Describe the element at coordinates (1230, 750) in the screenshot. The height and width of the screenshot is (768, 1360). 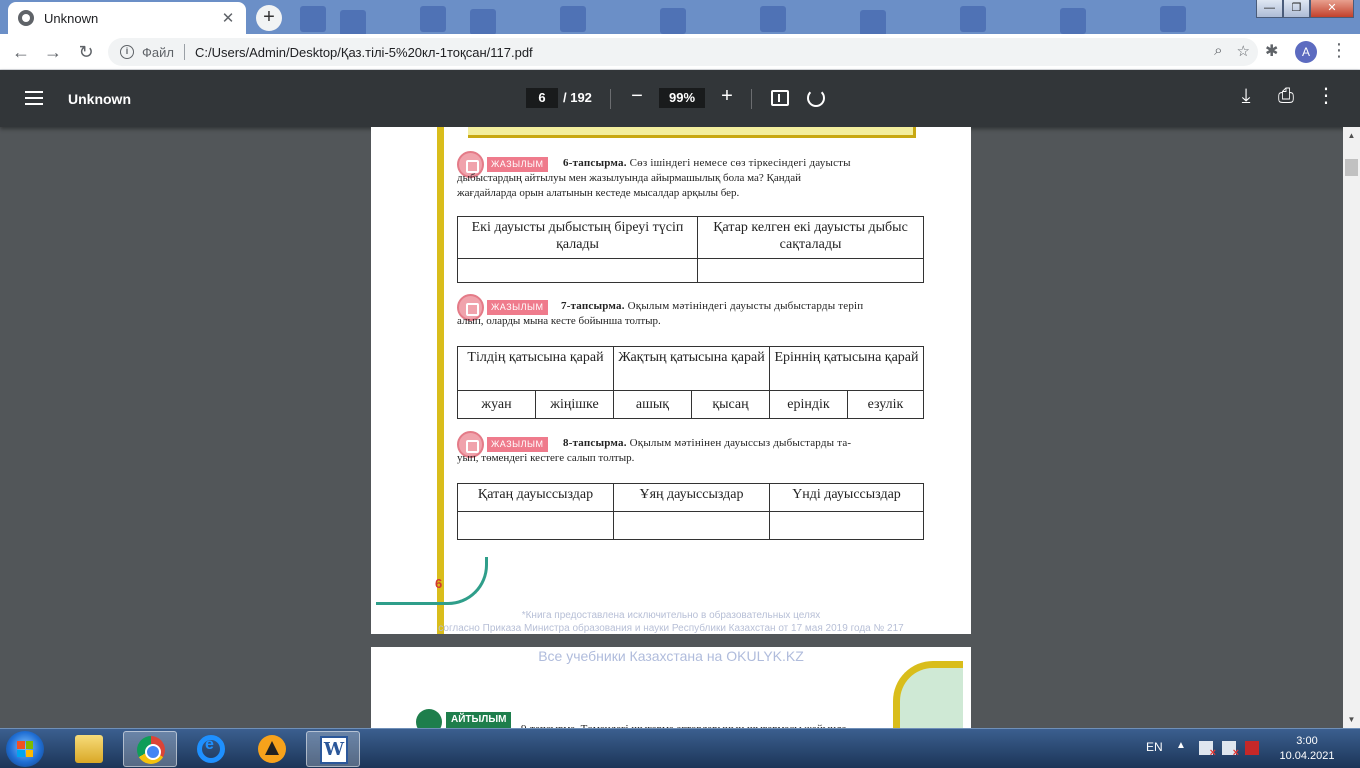
I see `volume-icon` at that location.